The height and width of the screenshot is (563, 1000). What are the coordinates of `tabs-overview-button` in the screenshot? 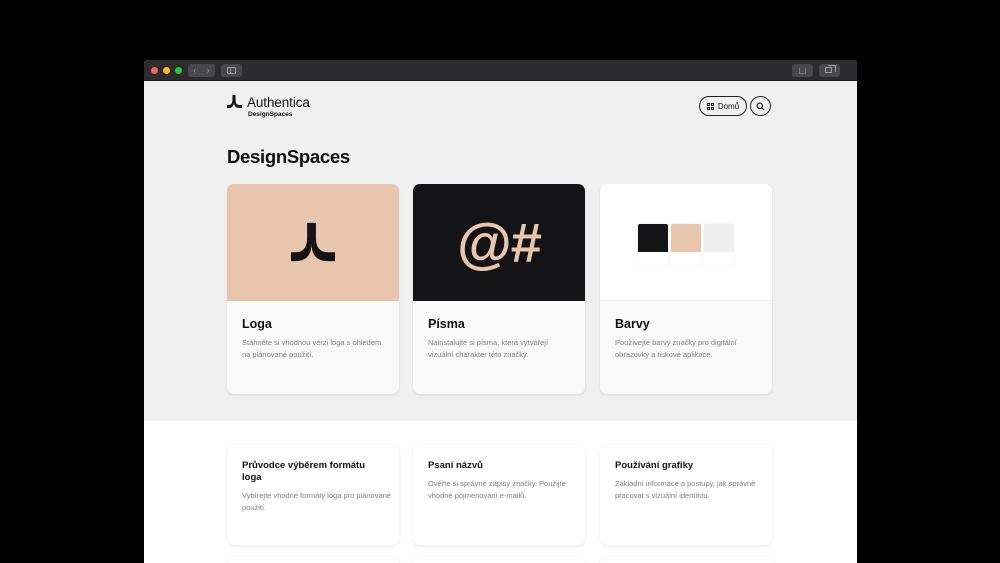 It's located at (829, 70).